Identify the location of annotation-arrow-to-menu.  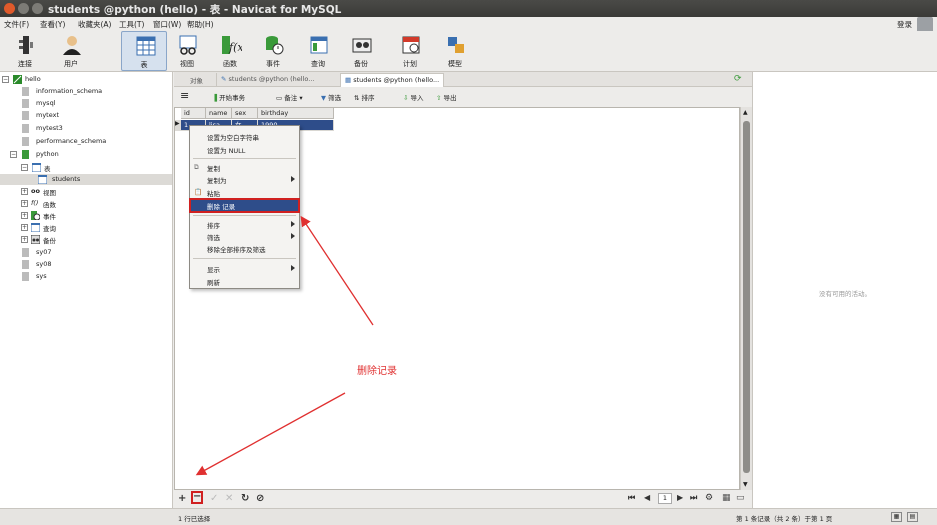
(337, 270).